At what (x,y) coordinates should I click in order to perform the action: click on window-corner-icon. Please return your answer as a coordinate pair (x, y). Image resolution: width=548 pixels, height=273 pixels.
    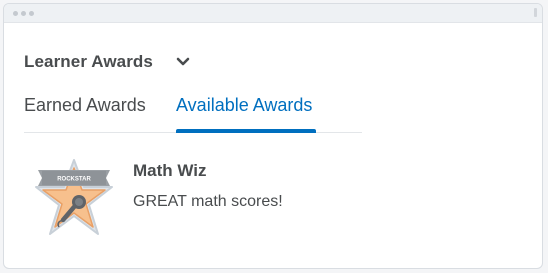
    Looking at the image, I should click on (535, 12).